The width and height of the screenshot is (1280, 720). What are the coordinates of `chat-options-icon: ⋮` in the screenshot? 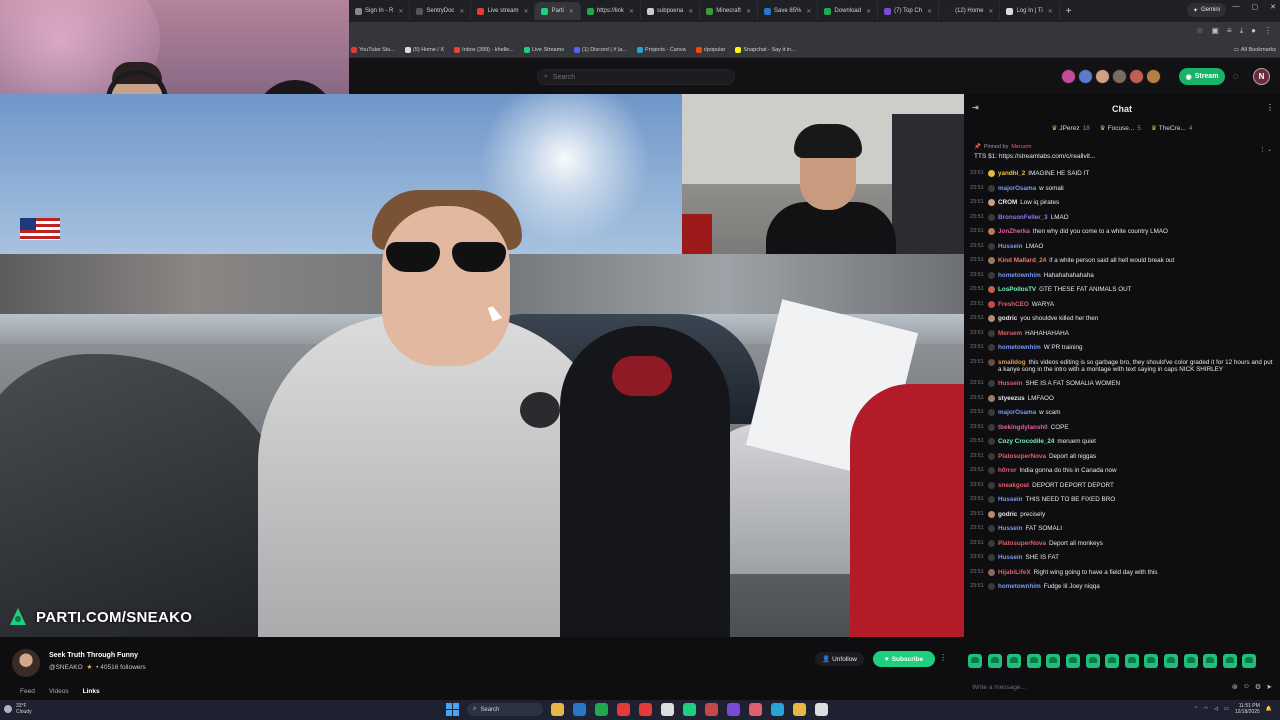 It's located at (1270, 107).